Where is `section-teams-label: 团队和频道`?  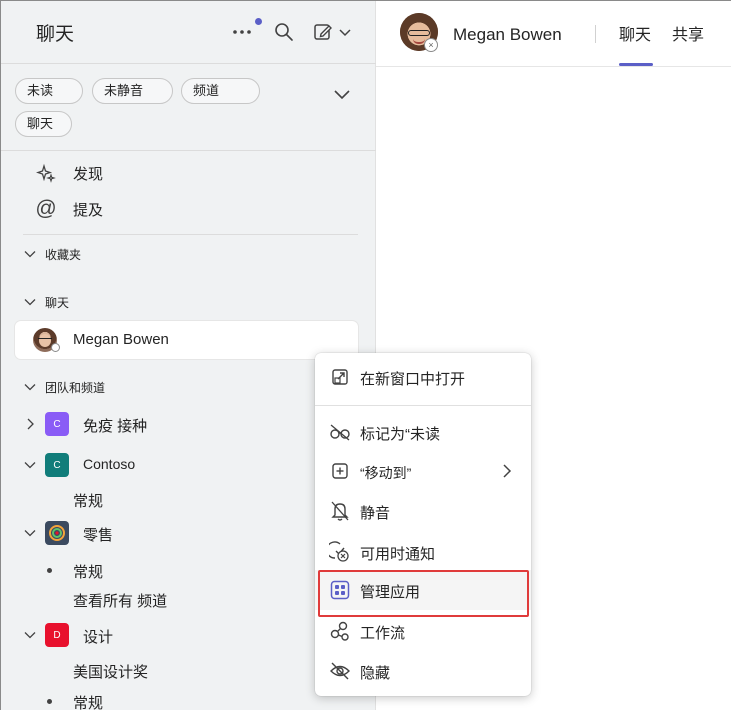 section-teams-label: 团队和频道 is located at coordinates (75, 388).